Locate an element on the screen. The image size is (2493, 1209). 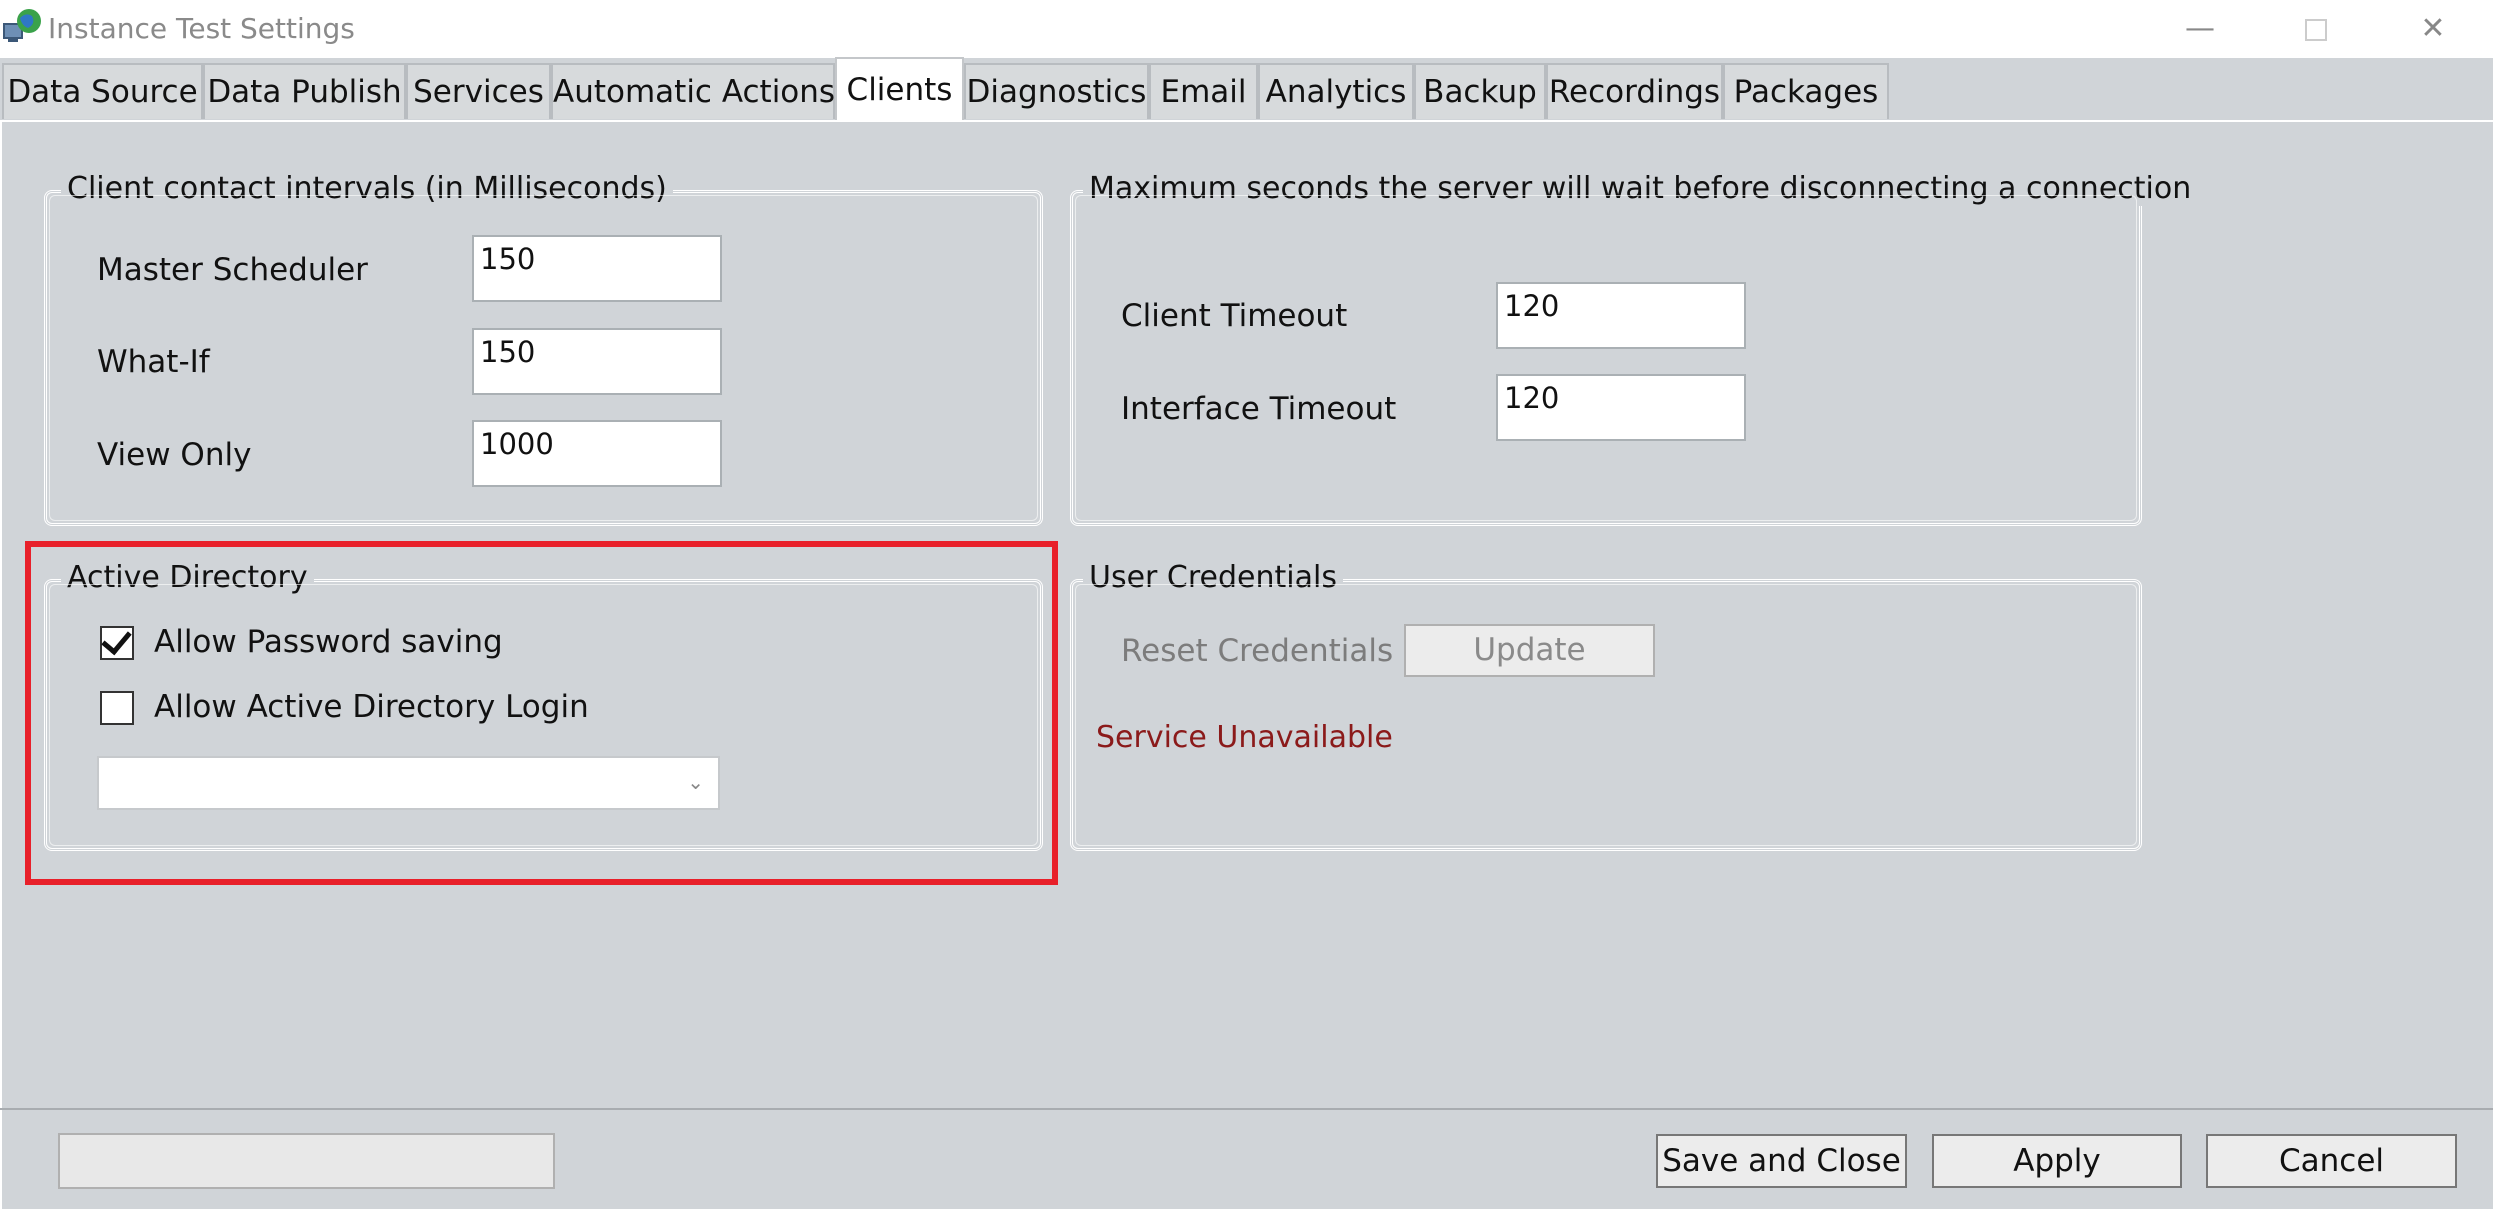
maximize-button is located at coordinates (2316, 29).